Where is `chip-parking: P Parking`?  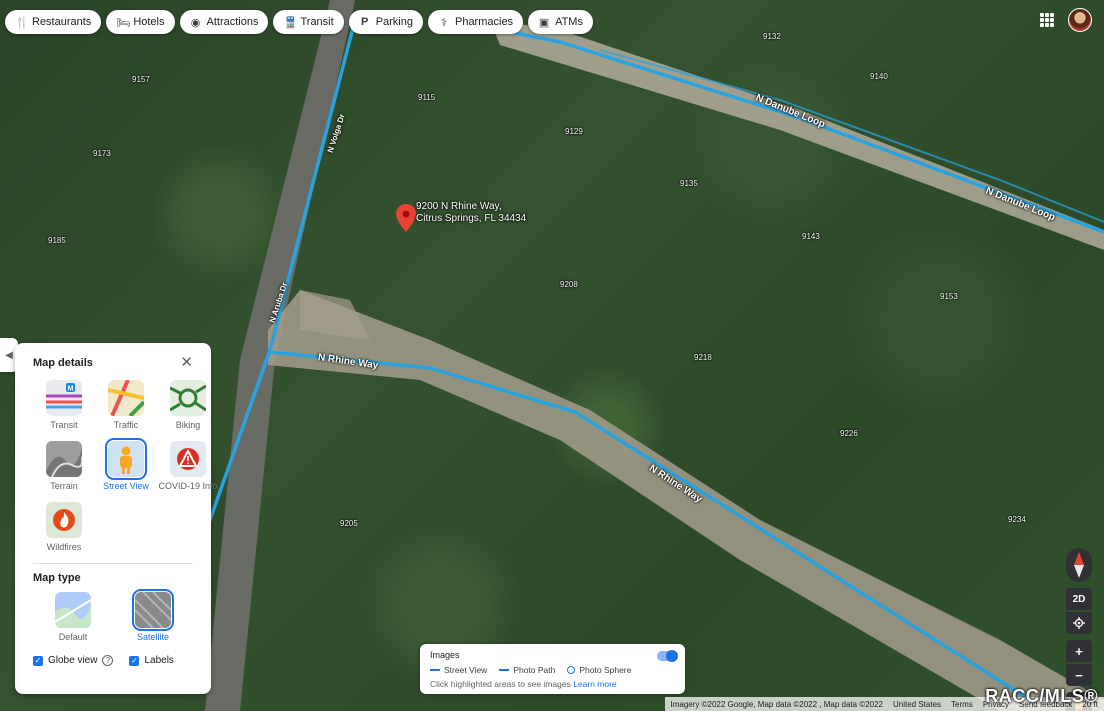 chip-parking: P Parking is located at coordinates (385, 22).